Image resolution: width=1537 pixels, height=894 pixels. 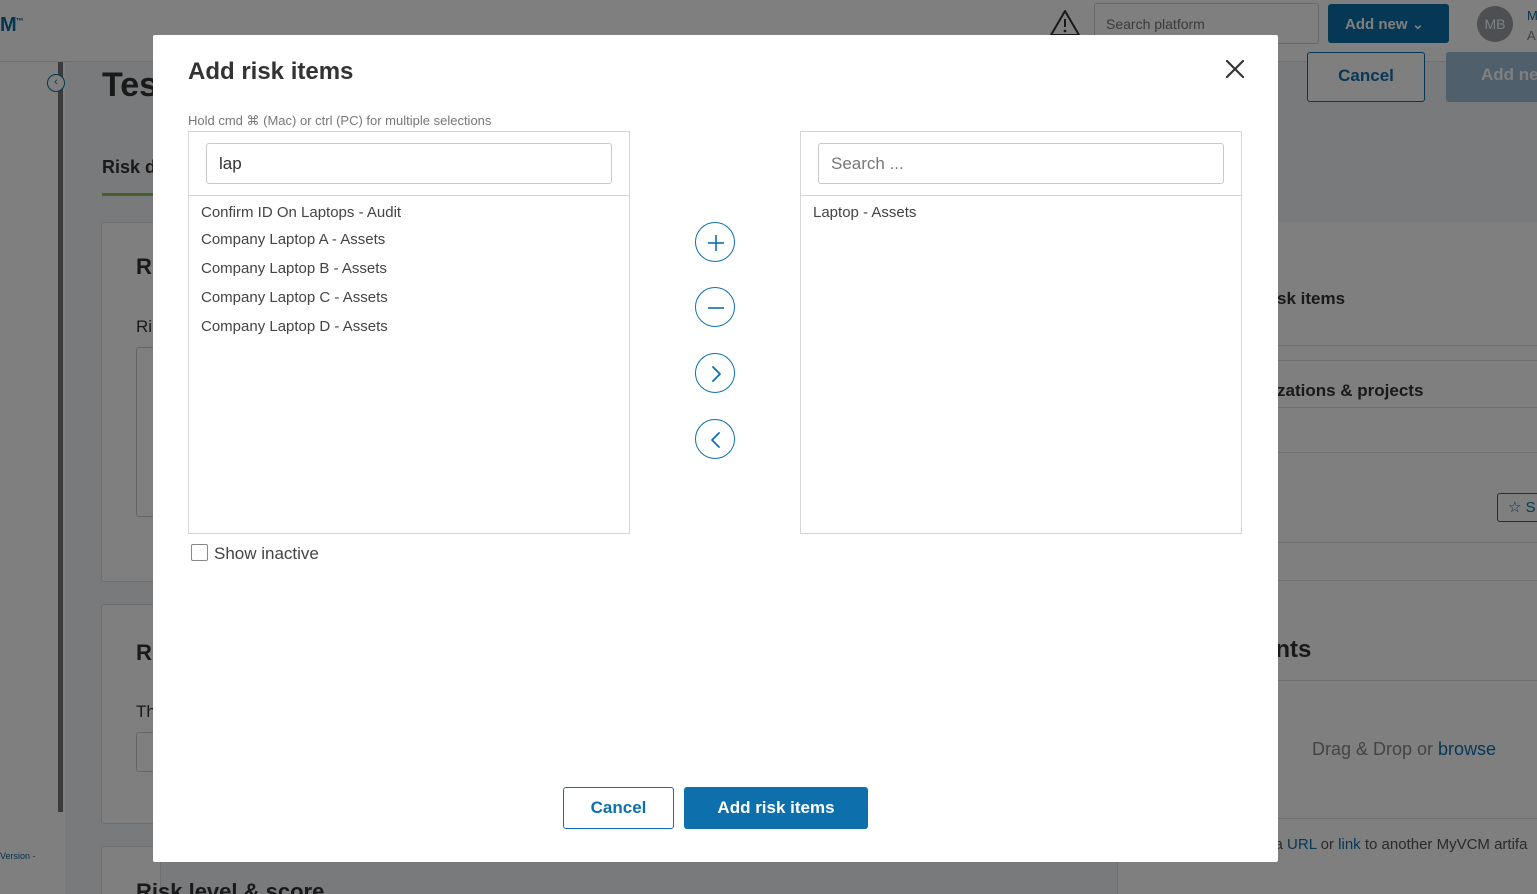 What do you see at coordinates (409, 239) in the screenshot?
I see `list-item: Company Laptop A - Assets` at bounding box center [409, 239].